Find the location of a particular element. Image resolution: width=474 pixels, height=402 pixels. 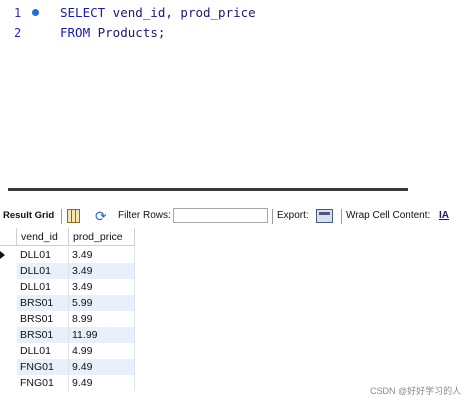

code-text: SELECT vend_id, prod_price is located at coordinates (158, 13).